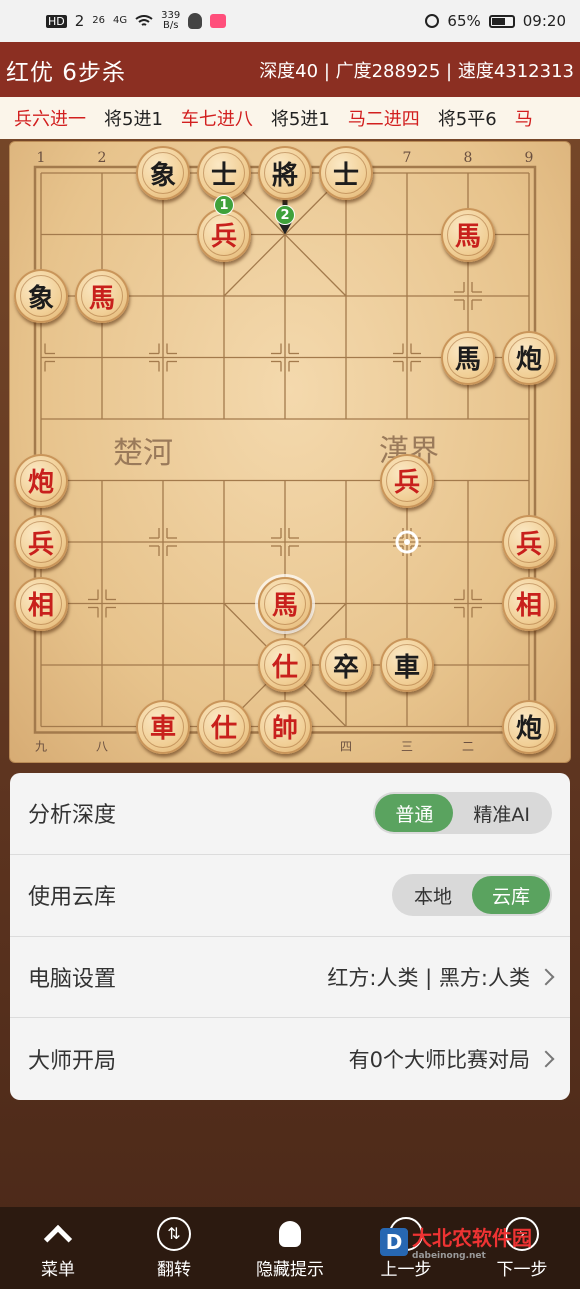 The width and height of the screenshot is (580, 1289). Describe the element at coordinates (285, 215) in the screenshot. I see `move-step-badge: 2` at that location.